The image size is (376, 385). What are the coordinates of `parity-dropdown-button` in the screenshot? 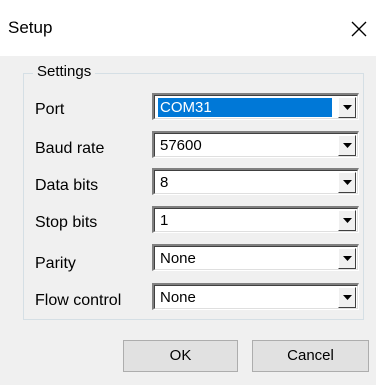 It's located at (347, 258).